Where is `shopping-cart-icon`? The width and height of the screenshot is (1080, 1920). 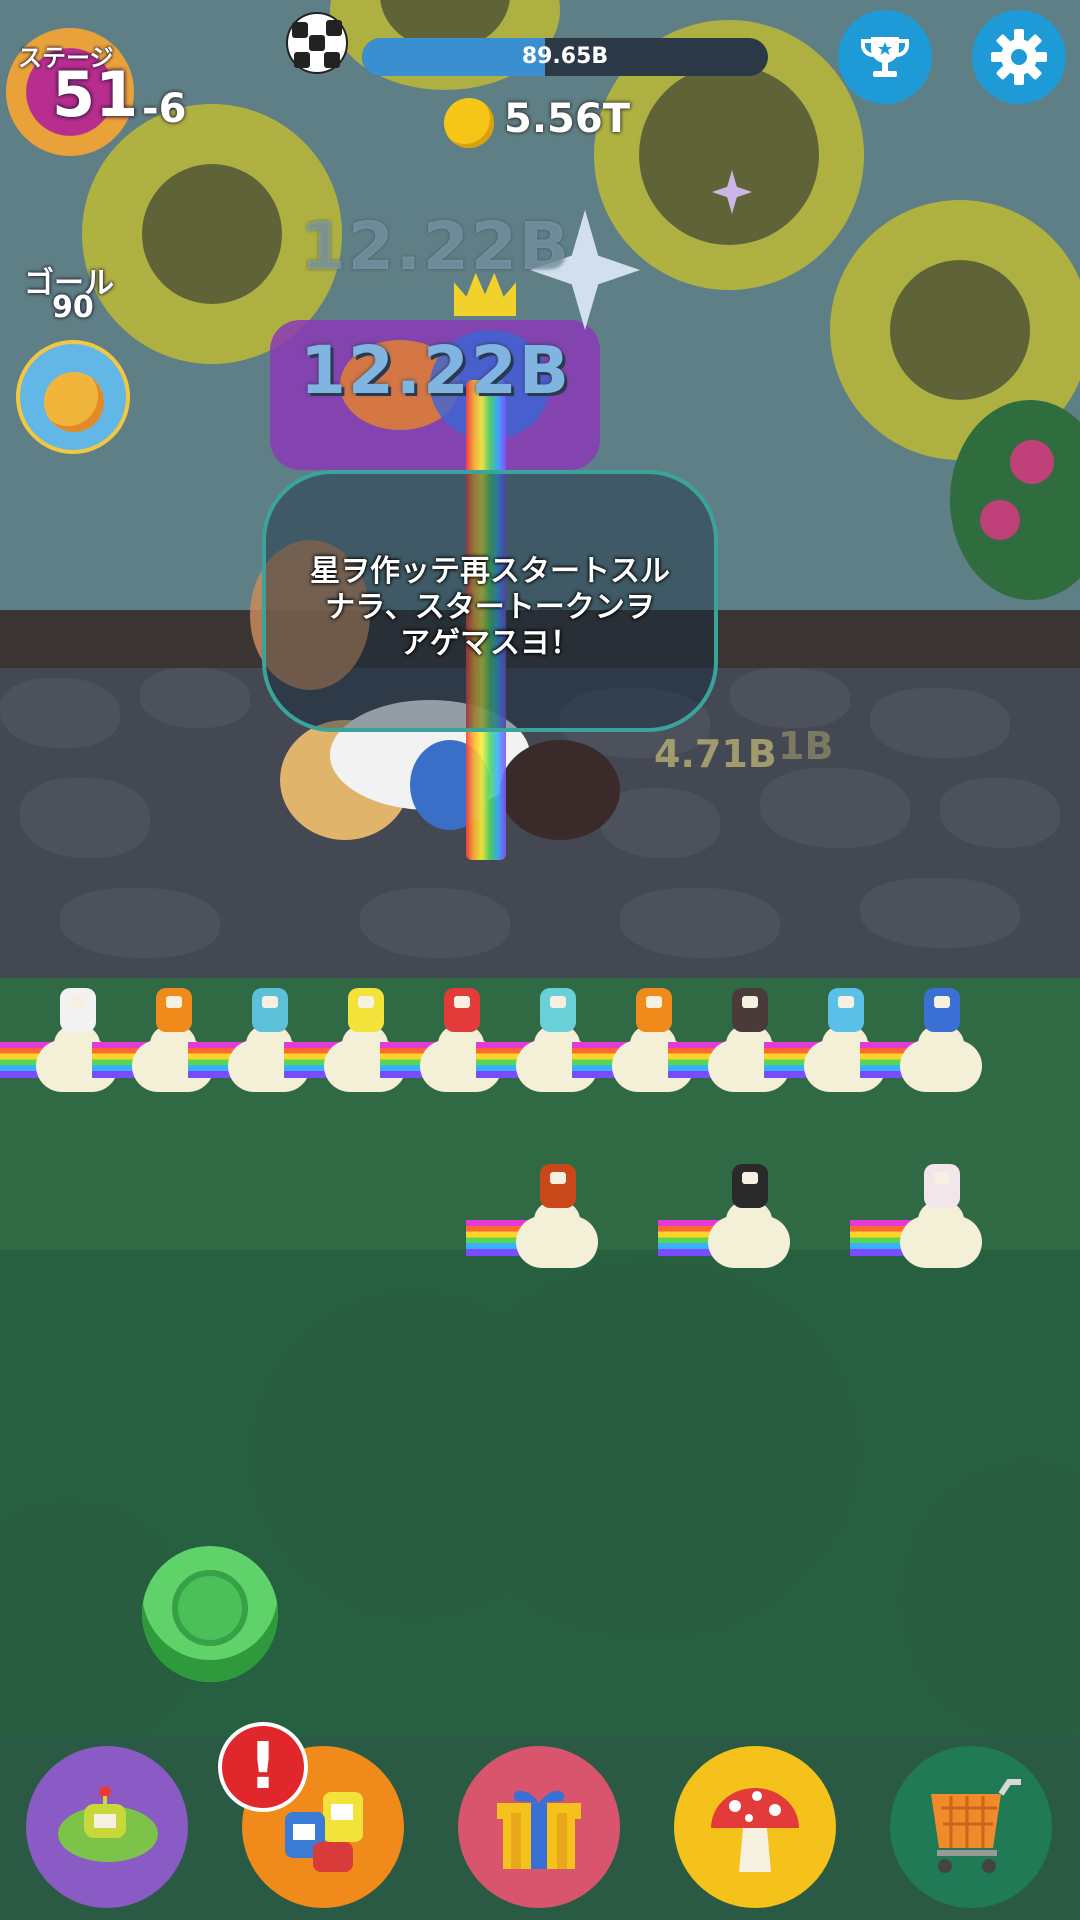 shopping-cart-icon is located at coordinates (976, 1826).